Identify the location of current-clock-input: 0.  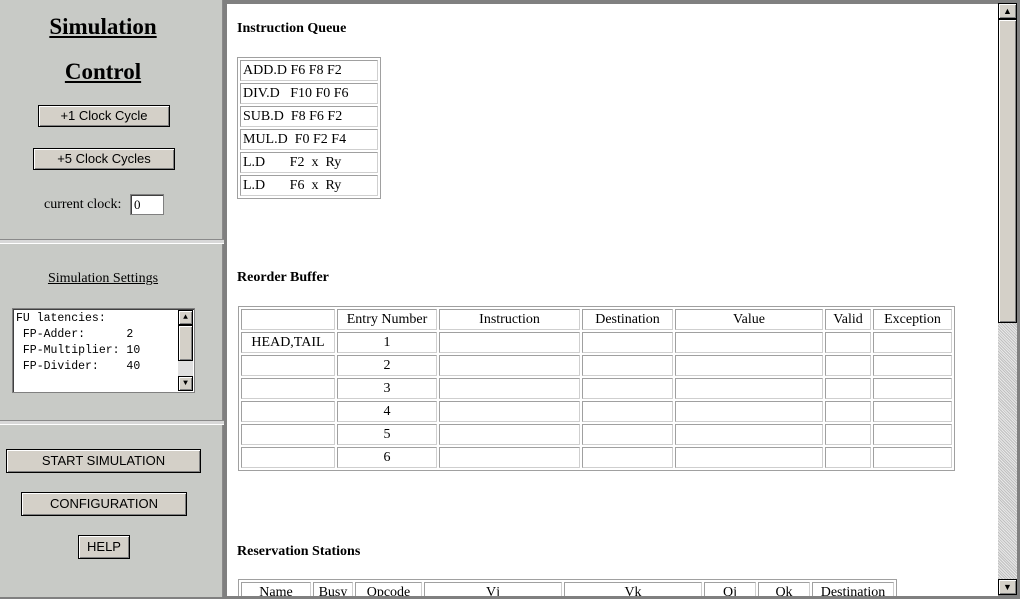
(147, 204).